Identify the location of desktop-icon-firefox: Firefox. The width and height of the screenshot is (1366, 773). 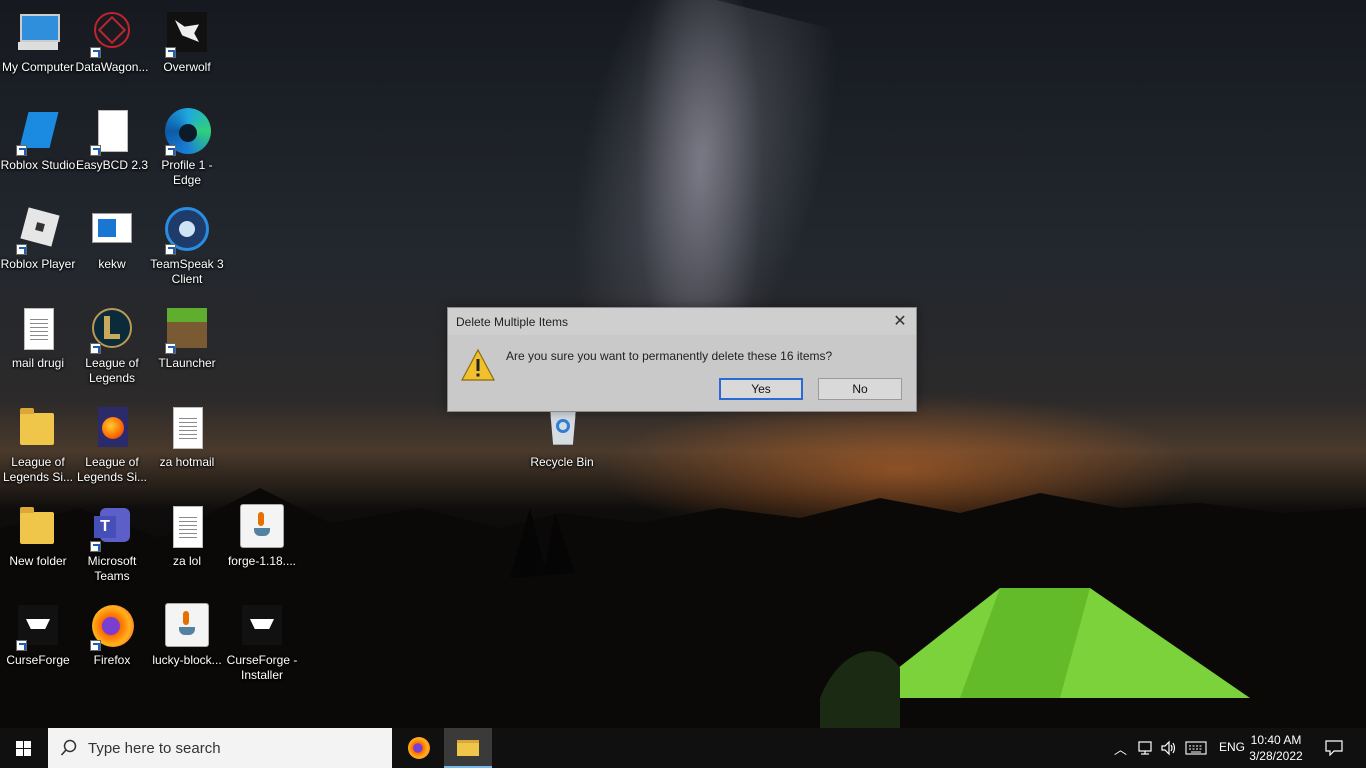
(112, 635).